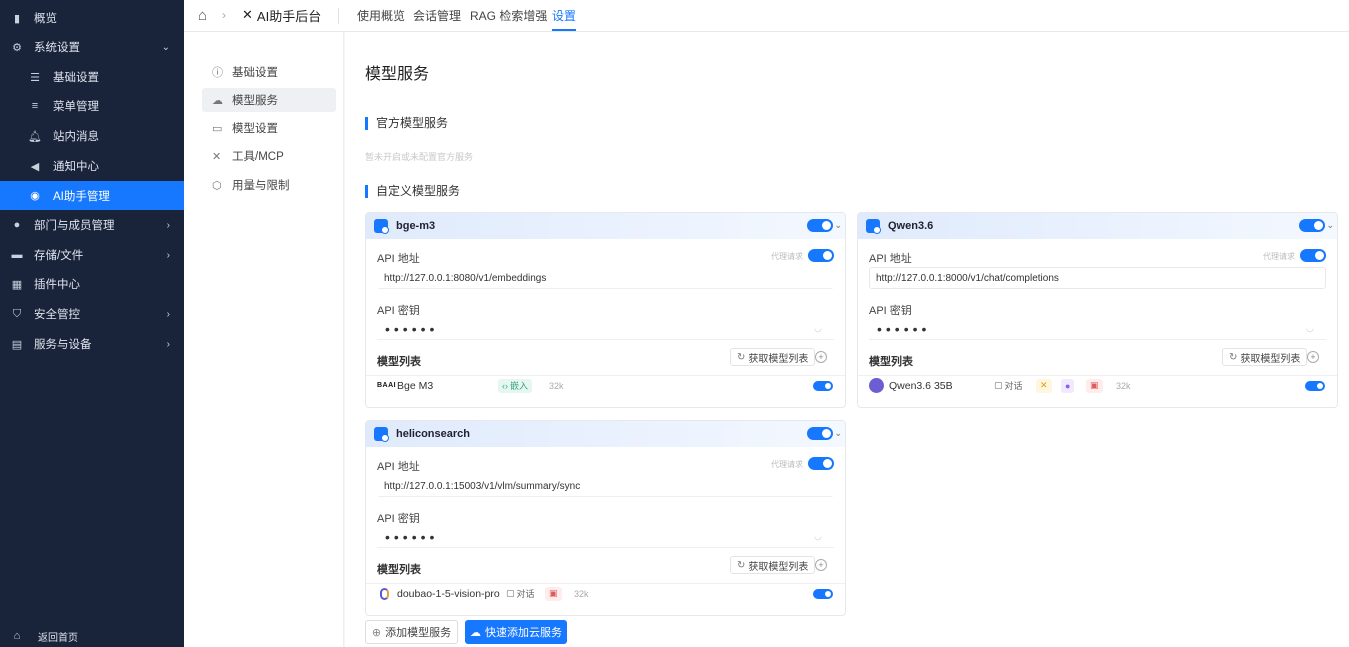 The height and width of the screenshot is (647, 1349). I want to click on sidebar-item-menu-management: ≡ 菜单管理, so click(92, 106).